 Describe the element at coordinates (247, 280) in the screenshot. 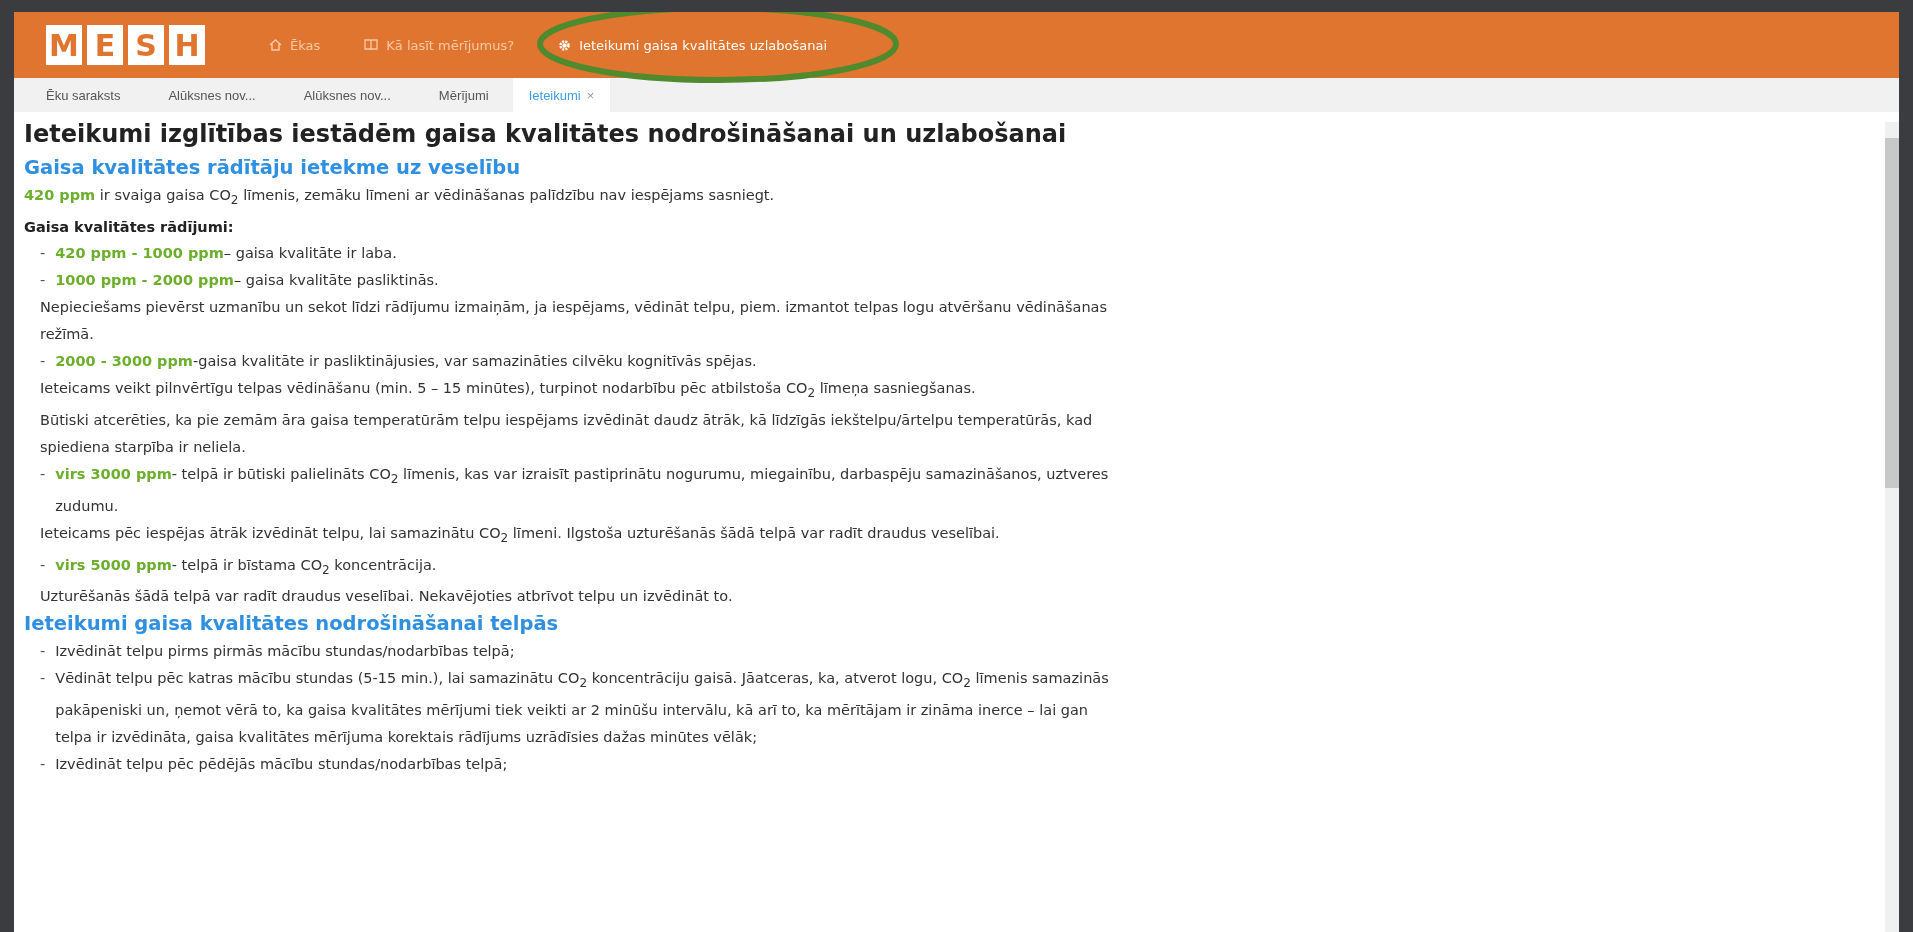

I see `list-item-text: 1000 ppm - 2000 ppm– gaisa kvalitāte pasliktinās.` at that location.